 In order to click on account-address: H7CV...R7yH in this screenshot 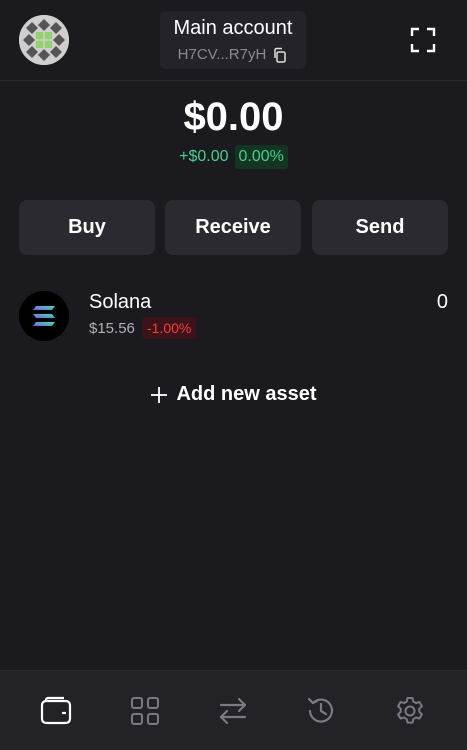, I will do `click(222, 54)`.